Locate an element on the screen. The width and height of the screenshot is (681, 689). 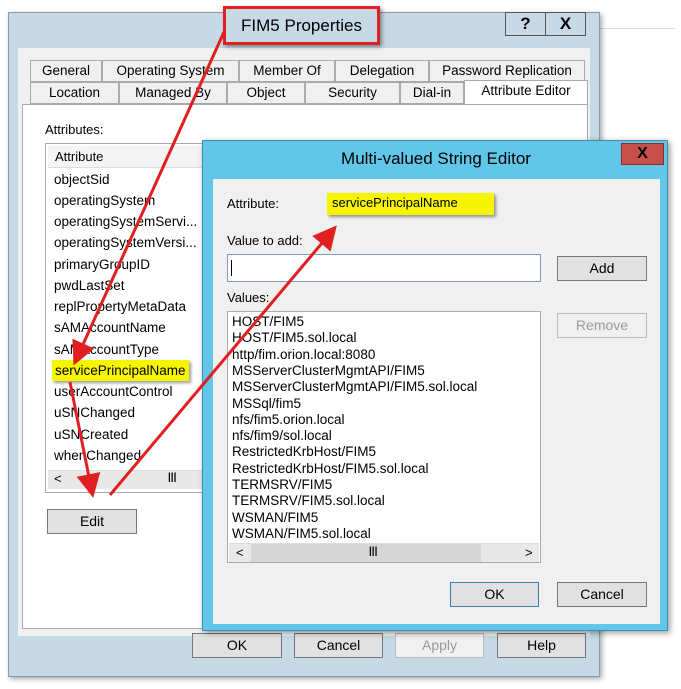
tab-delegation: Delegation is located at coordinates (382, 71).